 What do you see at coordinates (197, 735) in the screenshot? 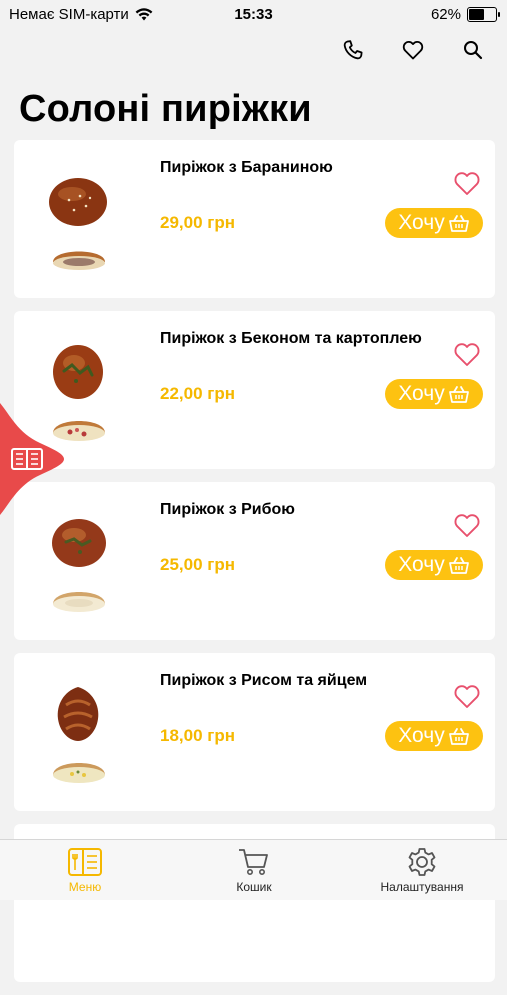
I see `product-price: 18,00 грн` at bounding box center [197, 735].